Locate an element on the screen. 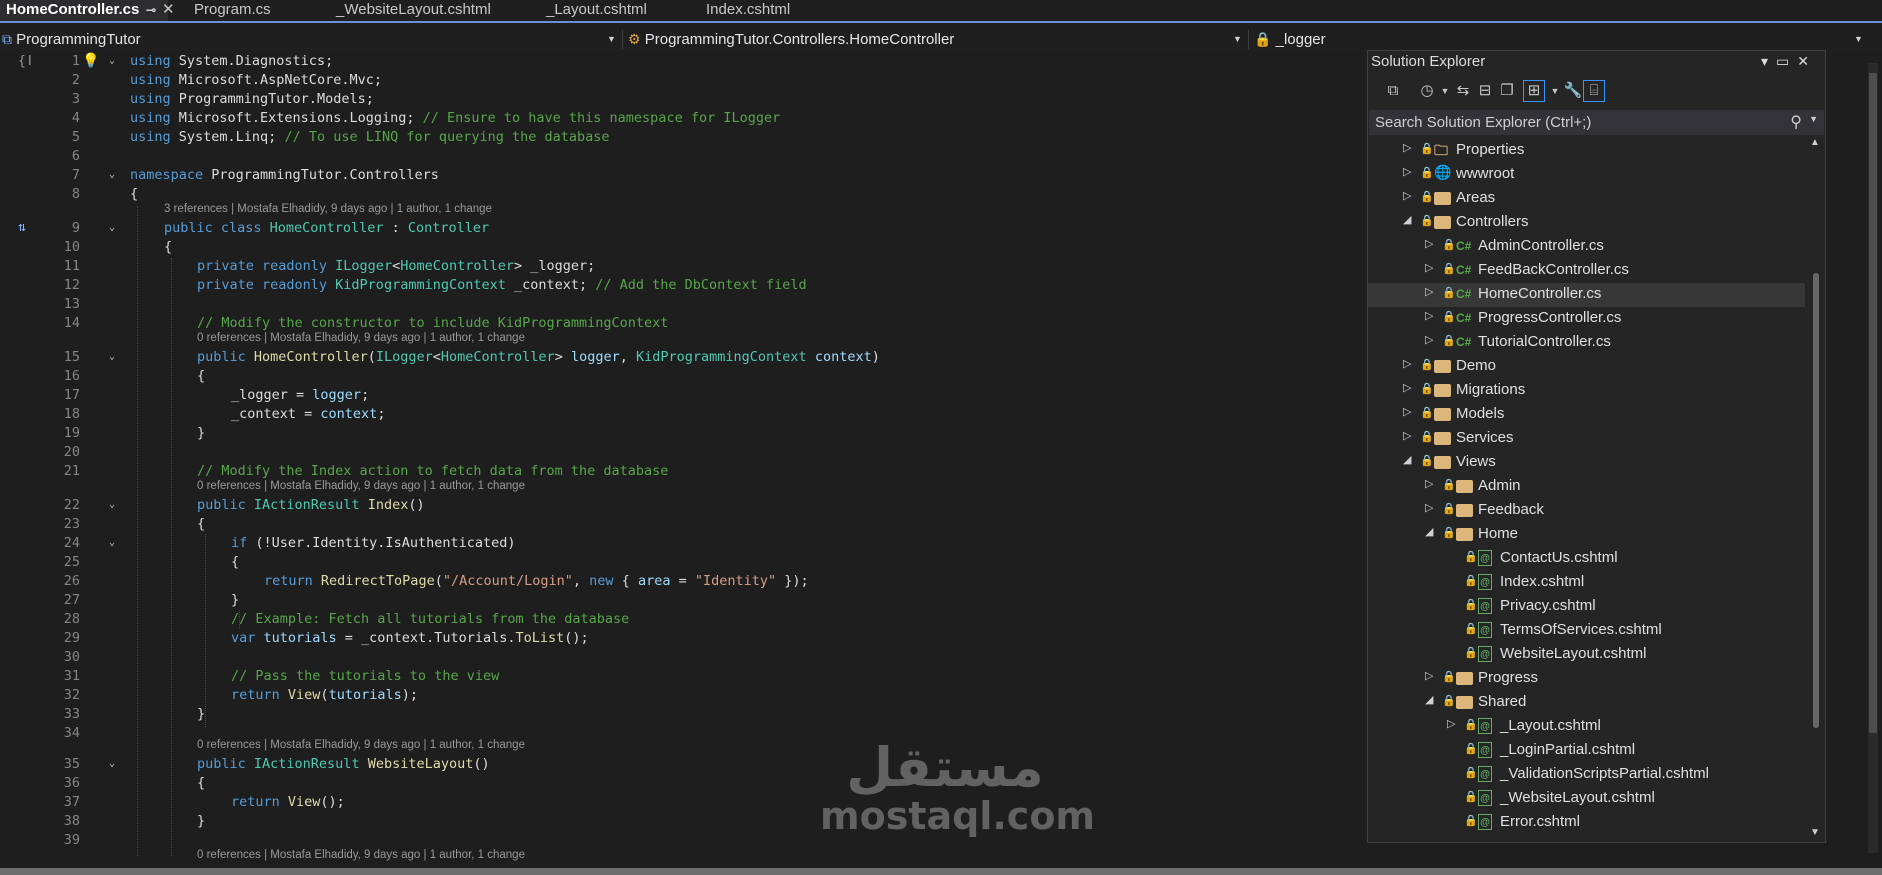 The image size is (1882, 875). tree-node: ◢ 🔒 Shared is located at coordinates (1586, 703).